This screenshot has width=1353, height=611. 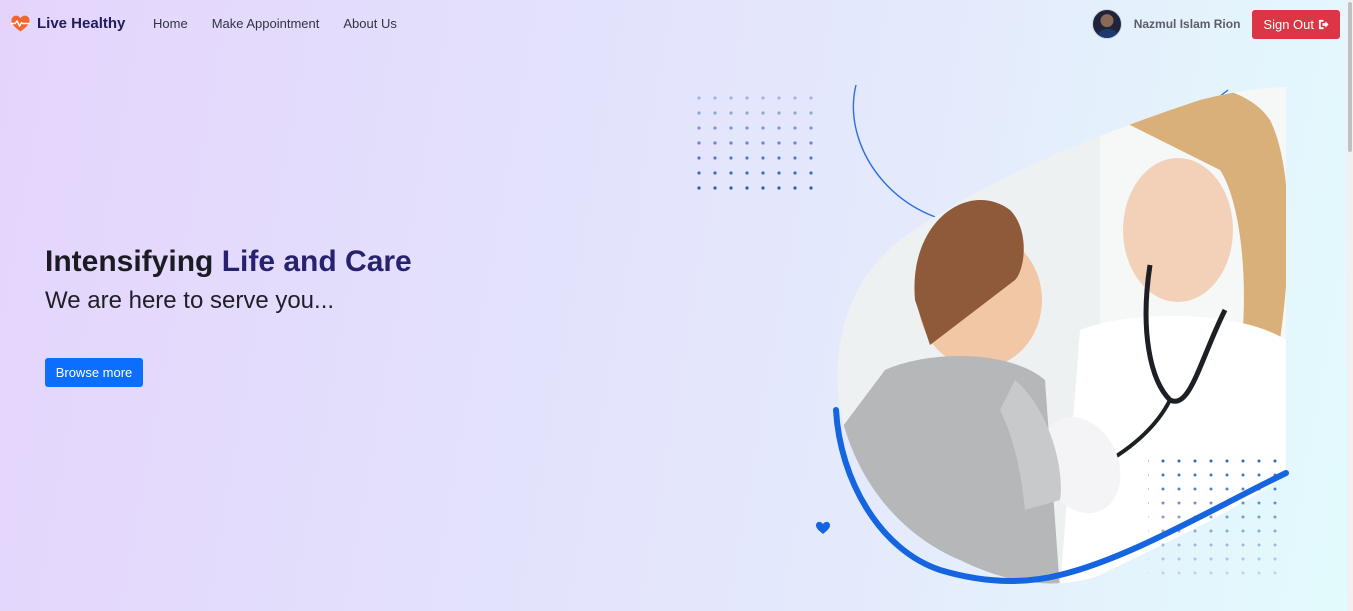 I want to click on brand-name: Live Healthy, so click(x=81, y=23).